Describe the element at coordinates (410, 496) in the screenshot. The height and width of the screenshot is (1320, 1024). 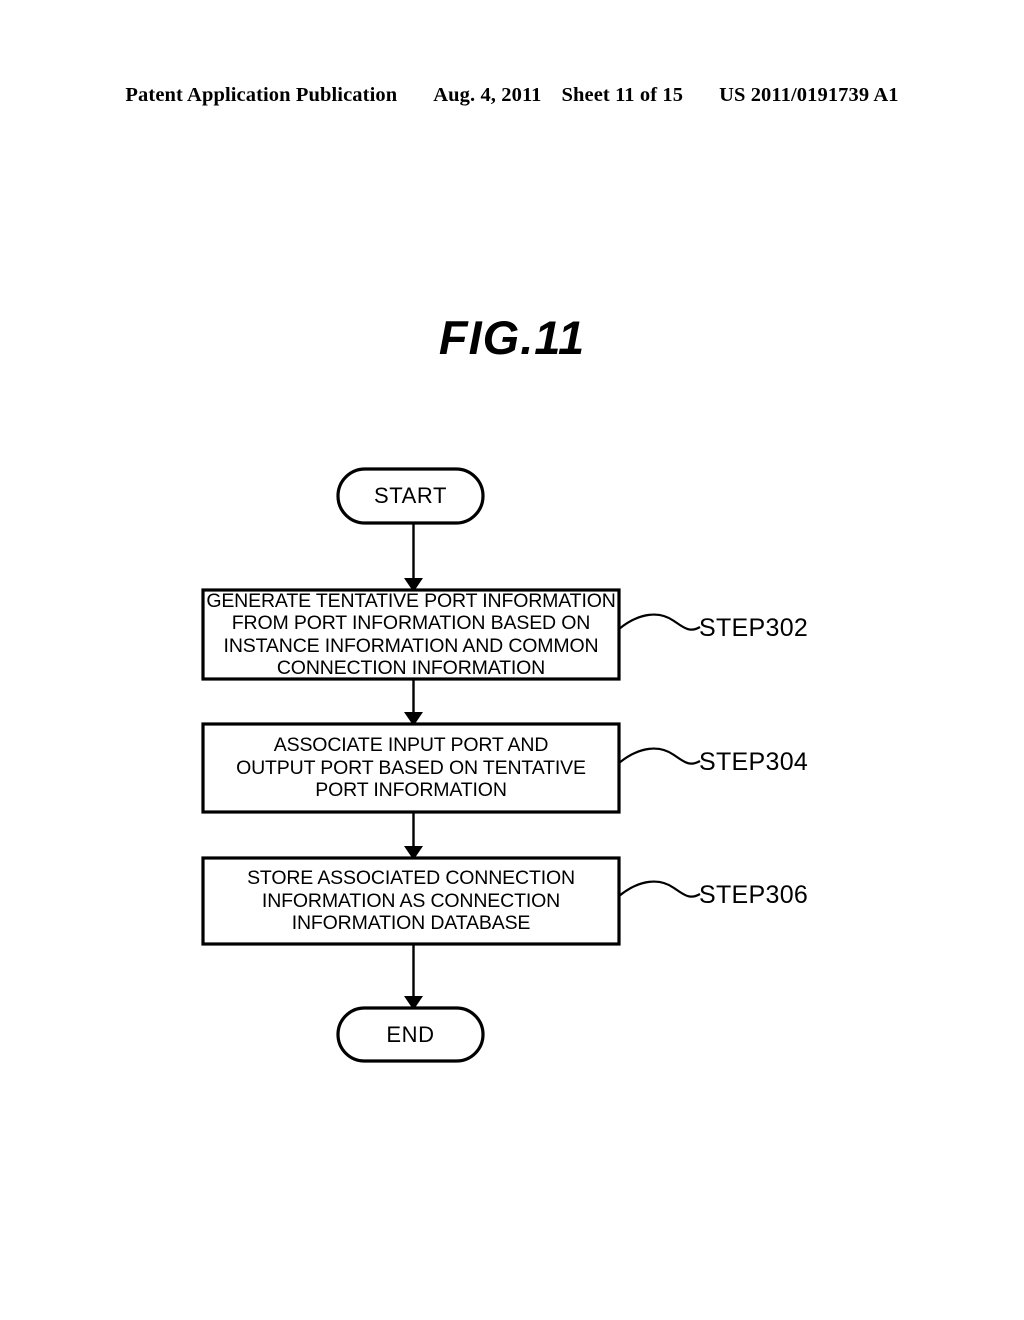
I see `node-start-shape` at that location.